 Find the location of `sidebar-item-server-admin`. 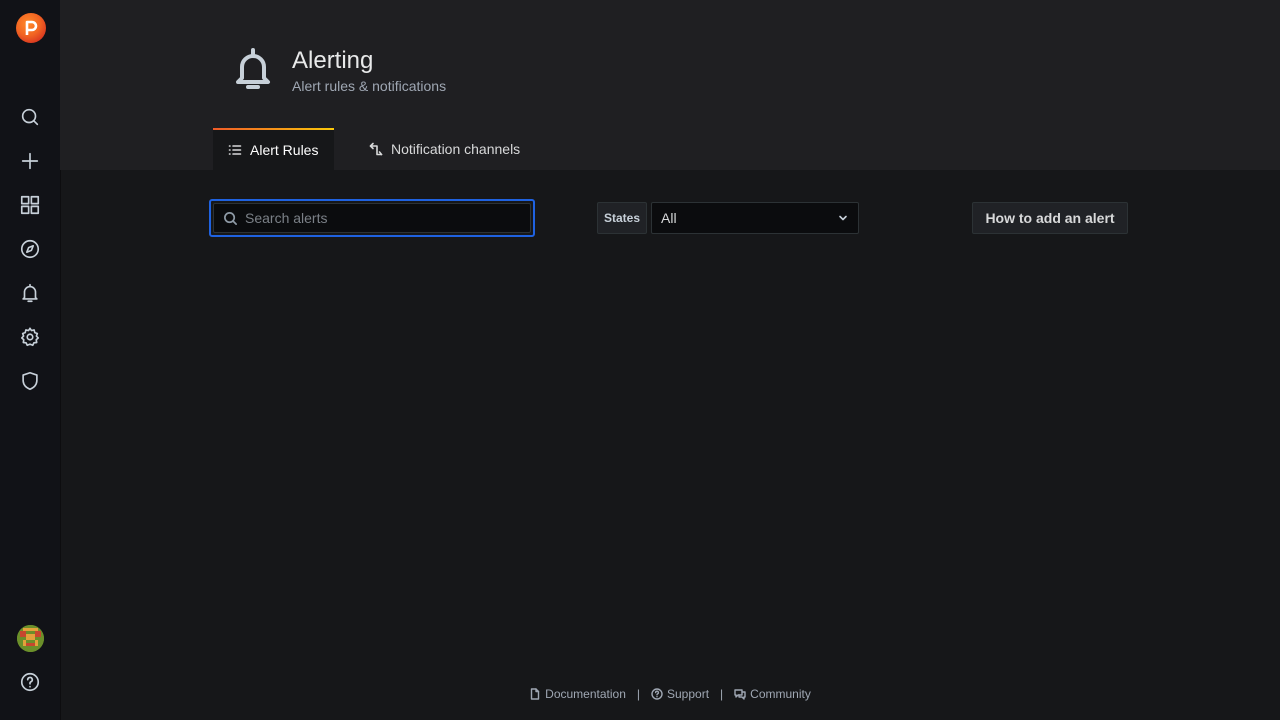

sidebar-item-server-admin is located at coordinates (30, 381).